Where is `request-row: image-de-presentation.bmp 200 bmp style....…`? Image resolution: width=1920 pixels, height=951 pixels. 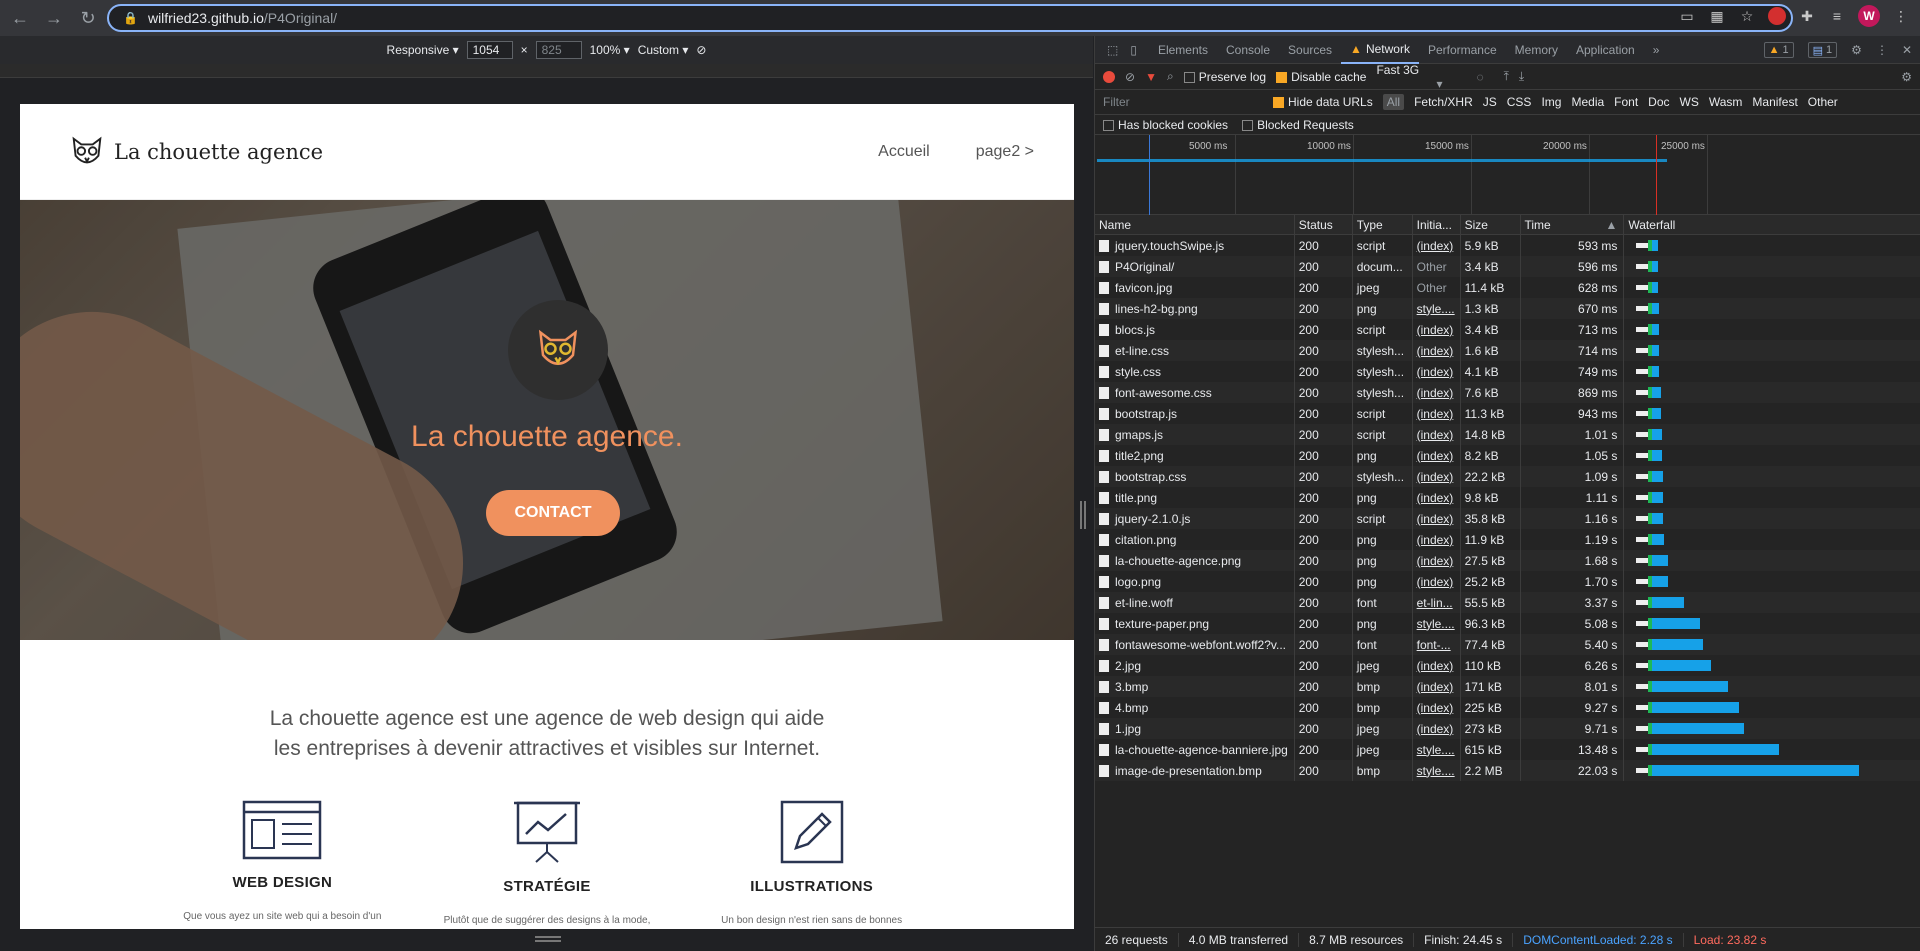 request-row: image-de-presentation.bmp 200 bmp style....… is located at coordinates (1507, 770).